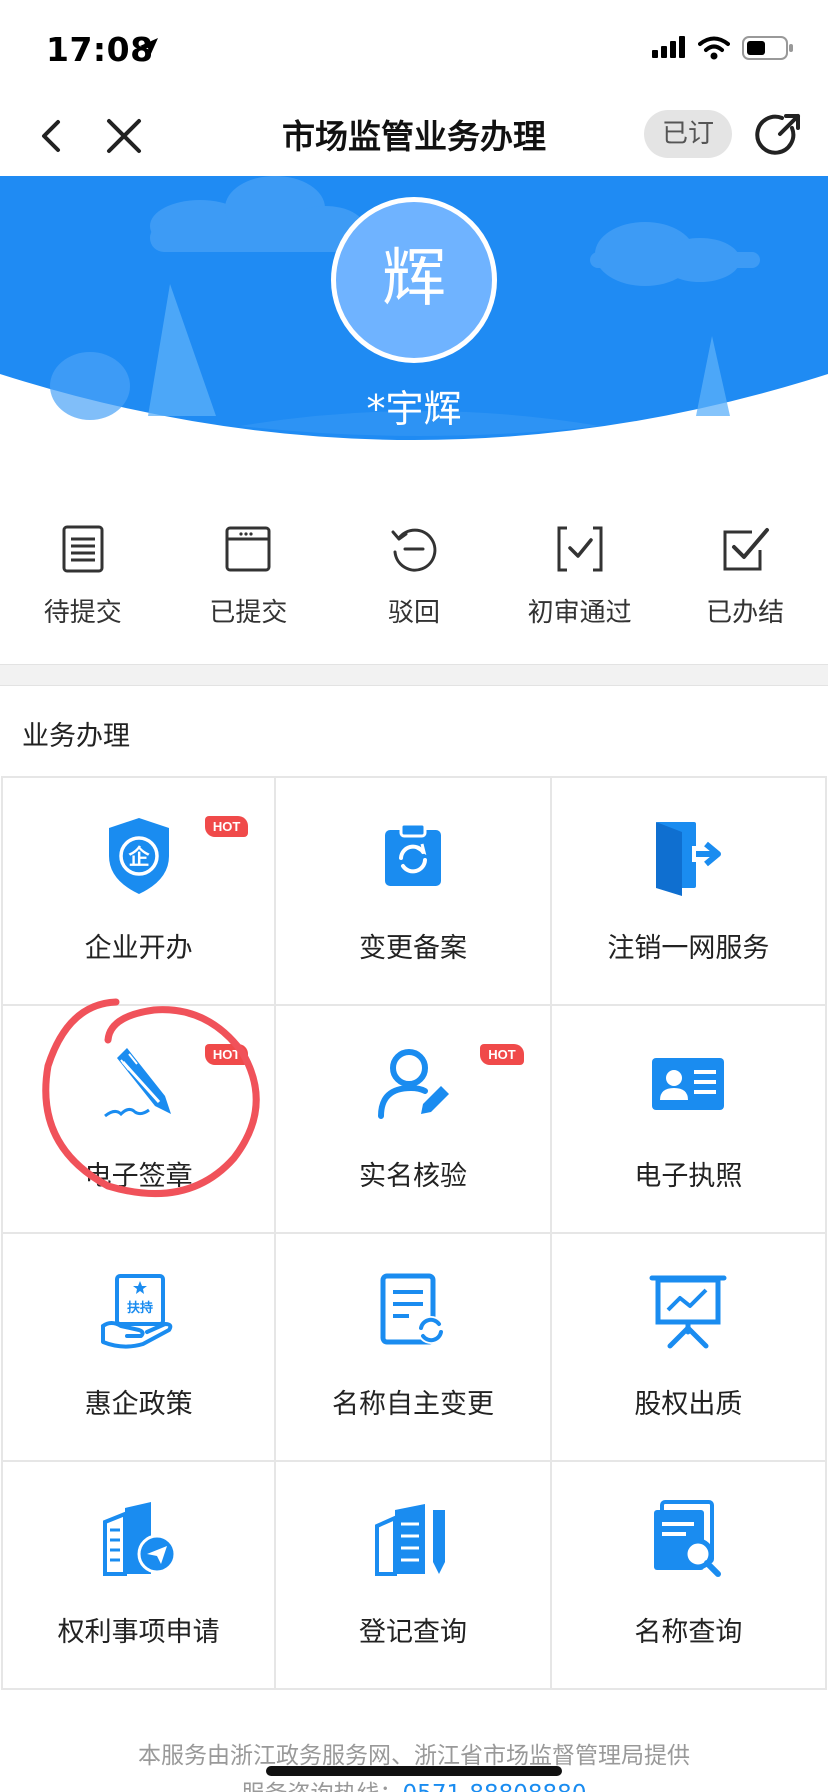 The image size is (828, 1792). I want to click on service-deregistration: 注销一网服务, so click(689, 892).